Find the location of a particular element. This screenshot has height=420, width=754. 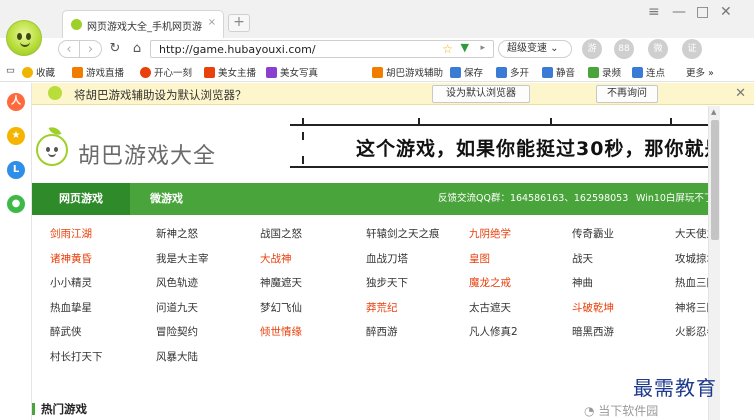

favorites-star-icon: ★ is located at coordinates (16, 136).